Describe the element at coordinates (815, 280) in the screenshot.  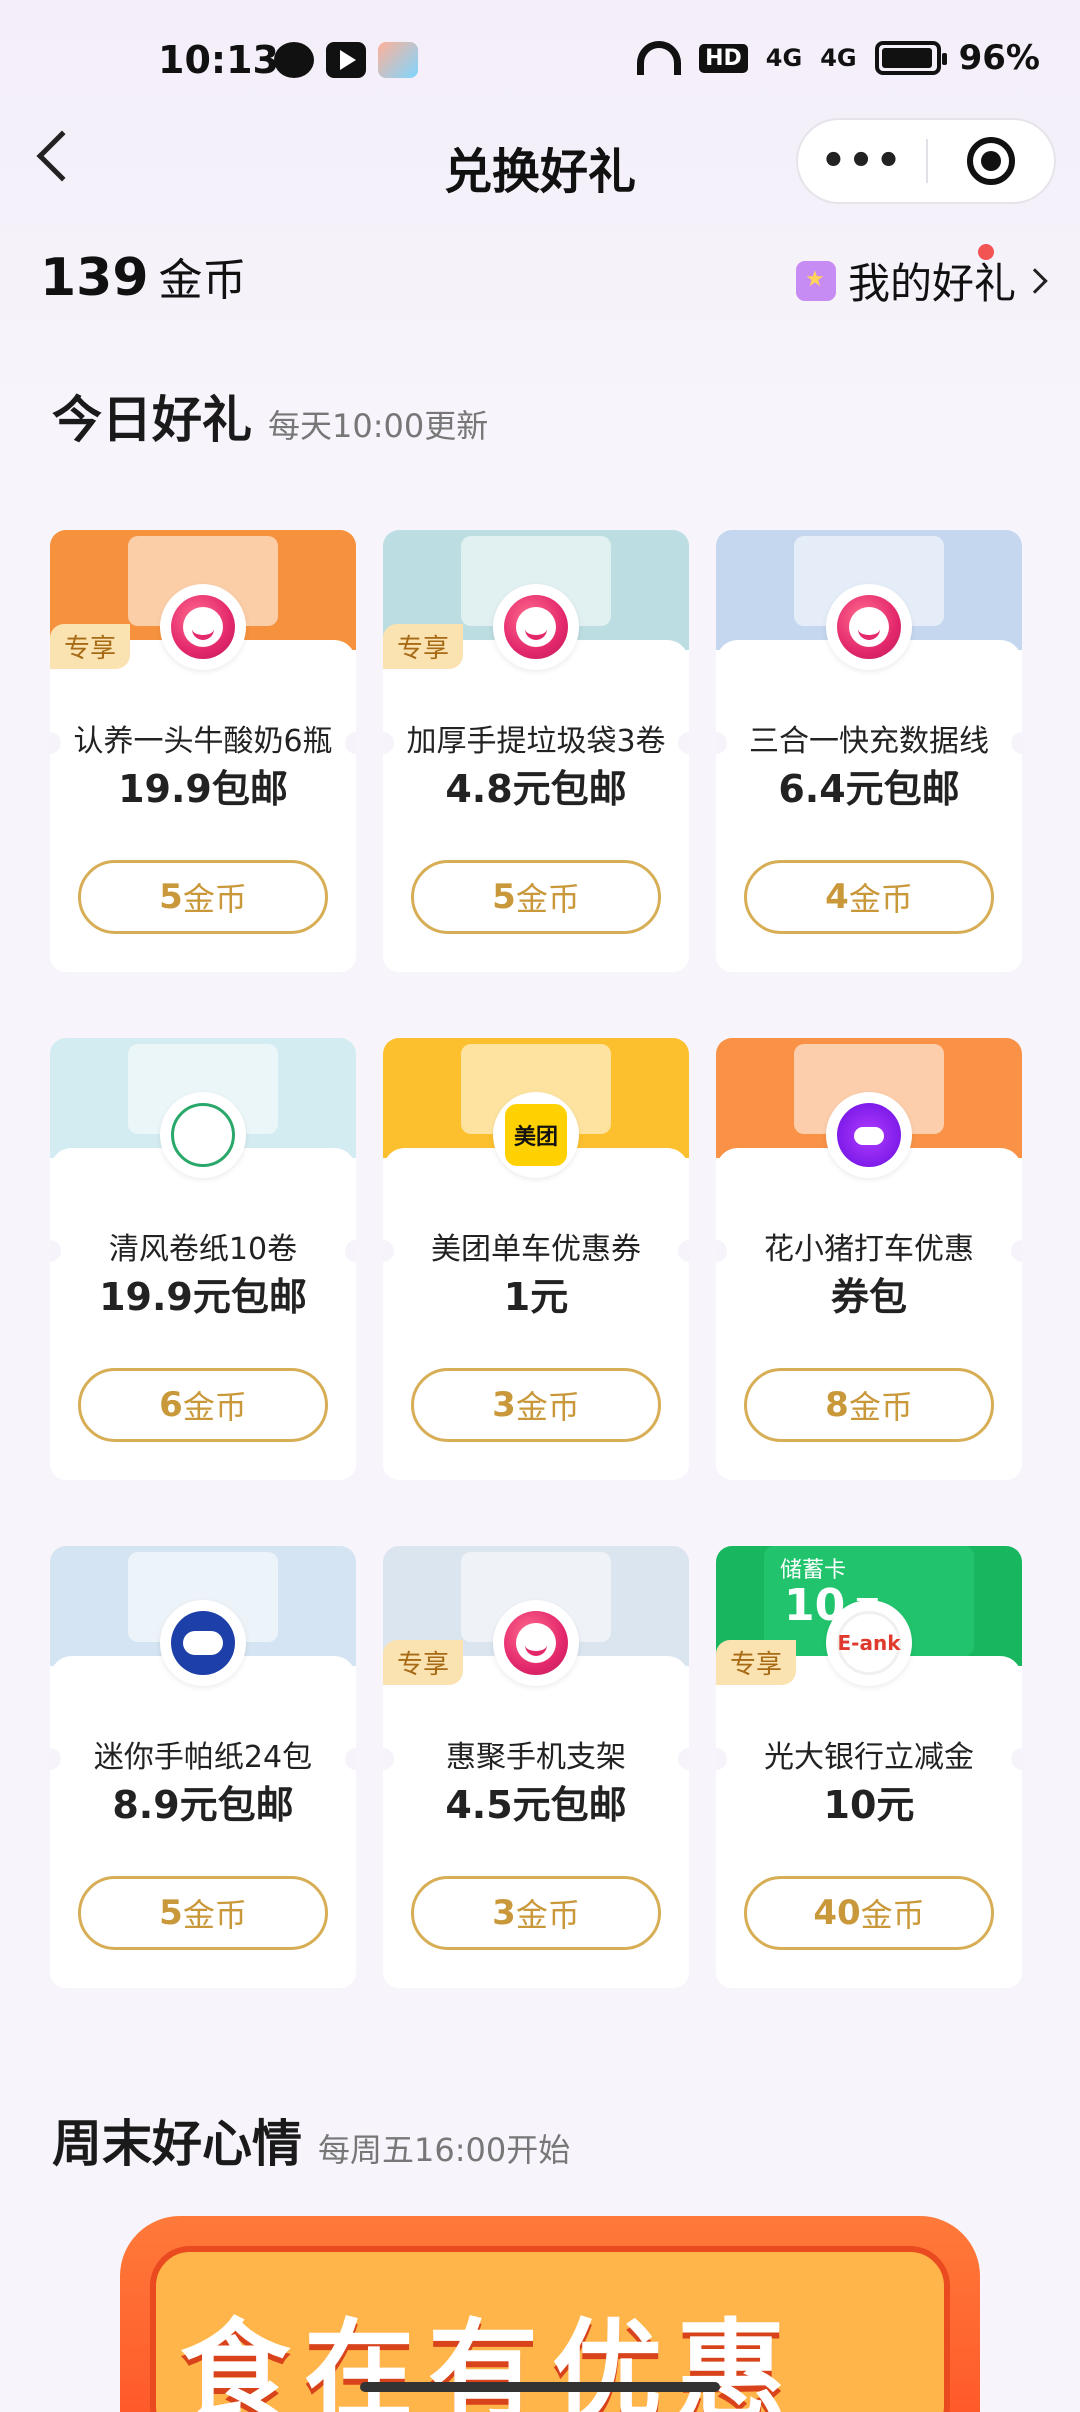
I see `gift-icon` at that location.